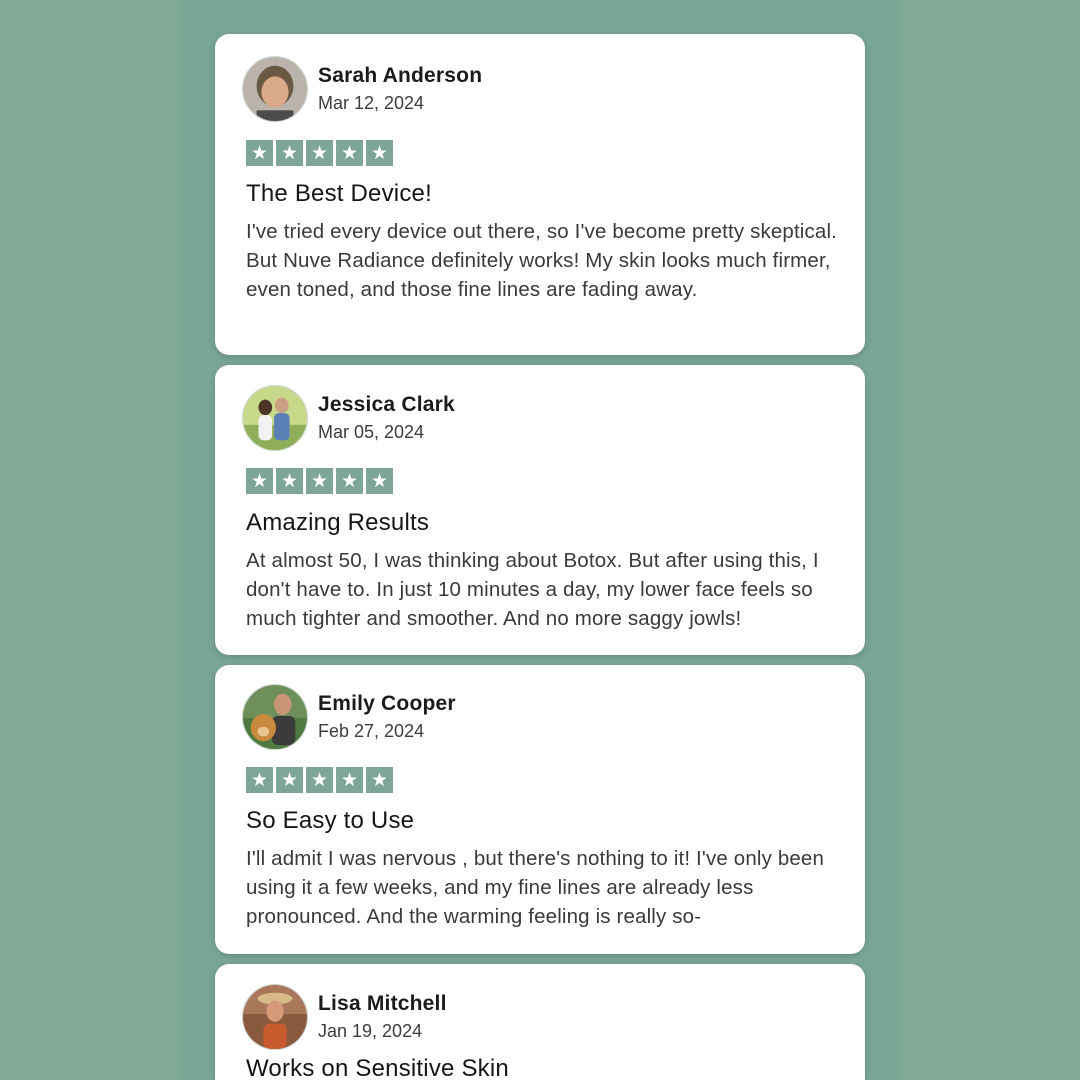 The image size is (1080, 1080). What do you see at coordinates (330, 820) in the screenshot?
I see `review-title: So Easy to Use` at bounding box center [330, 820].